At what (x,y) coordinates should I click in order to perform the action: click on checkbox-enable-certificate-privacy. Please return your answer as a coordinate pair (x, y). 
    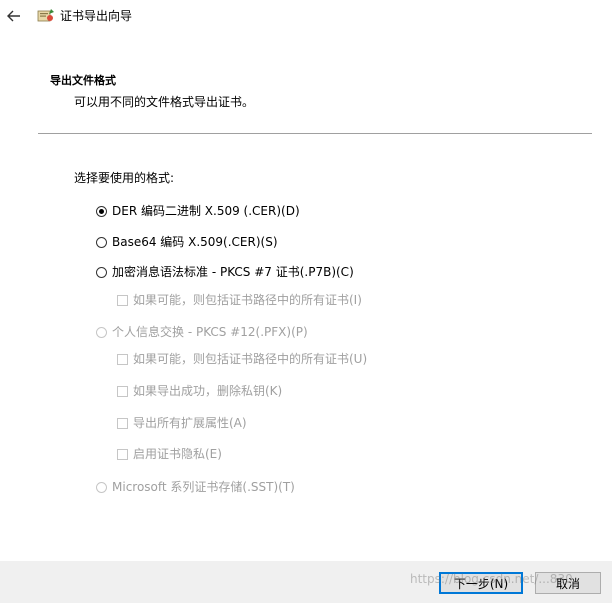
    Looking at the image, I should click on (122, 454).